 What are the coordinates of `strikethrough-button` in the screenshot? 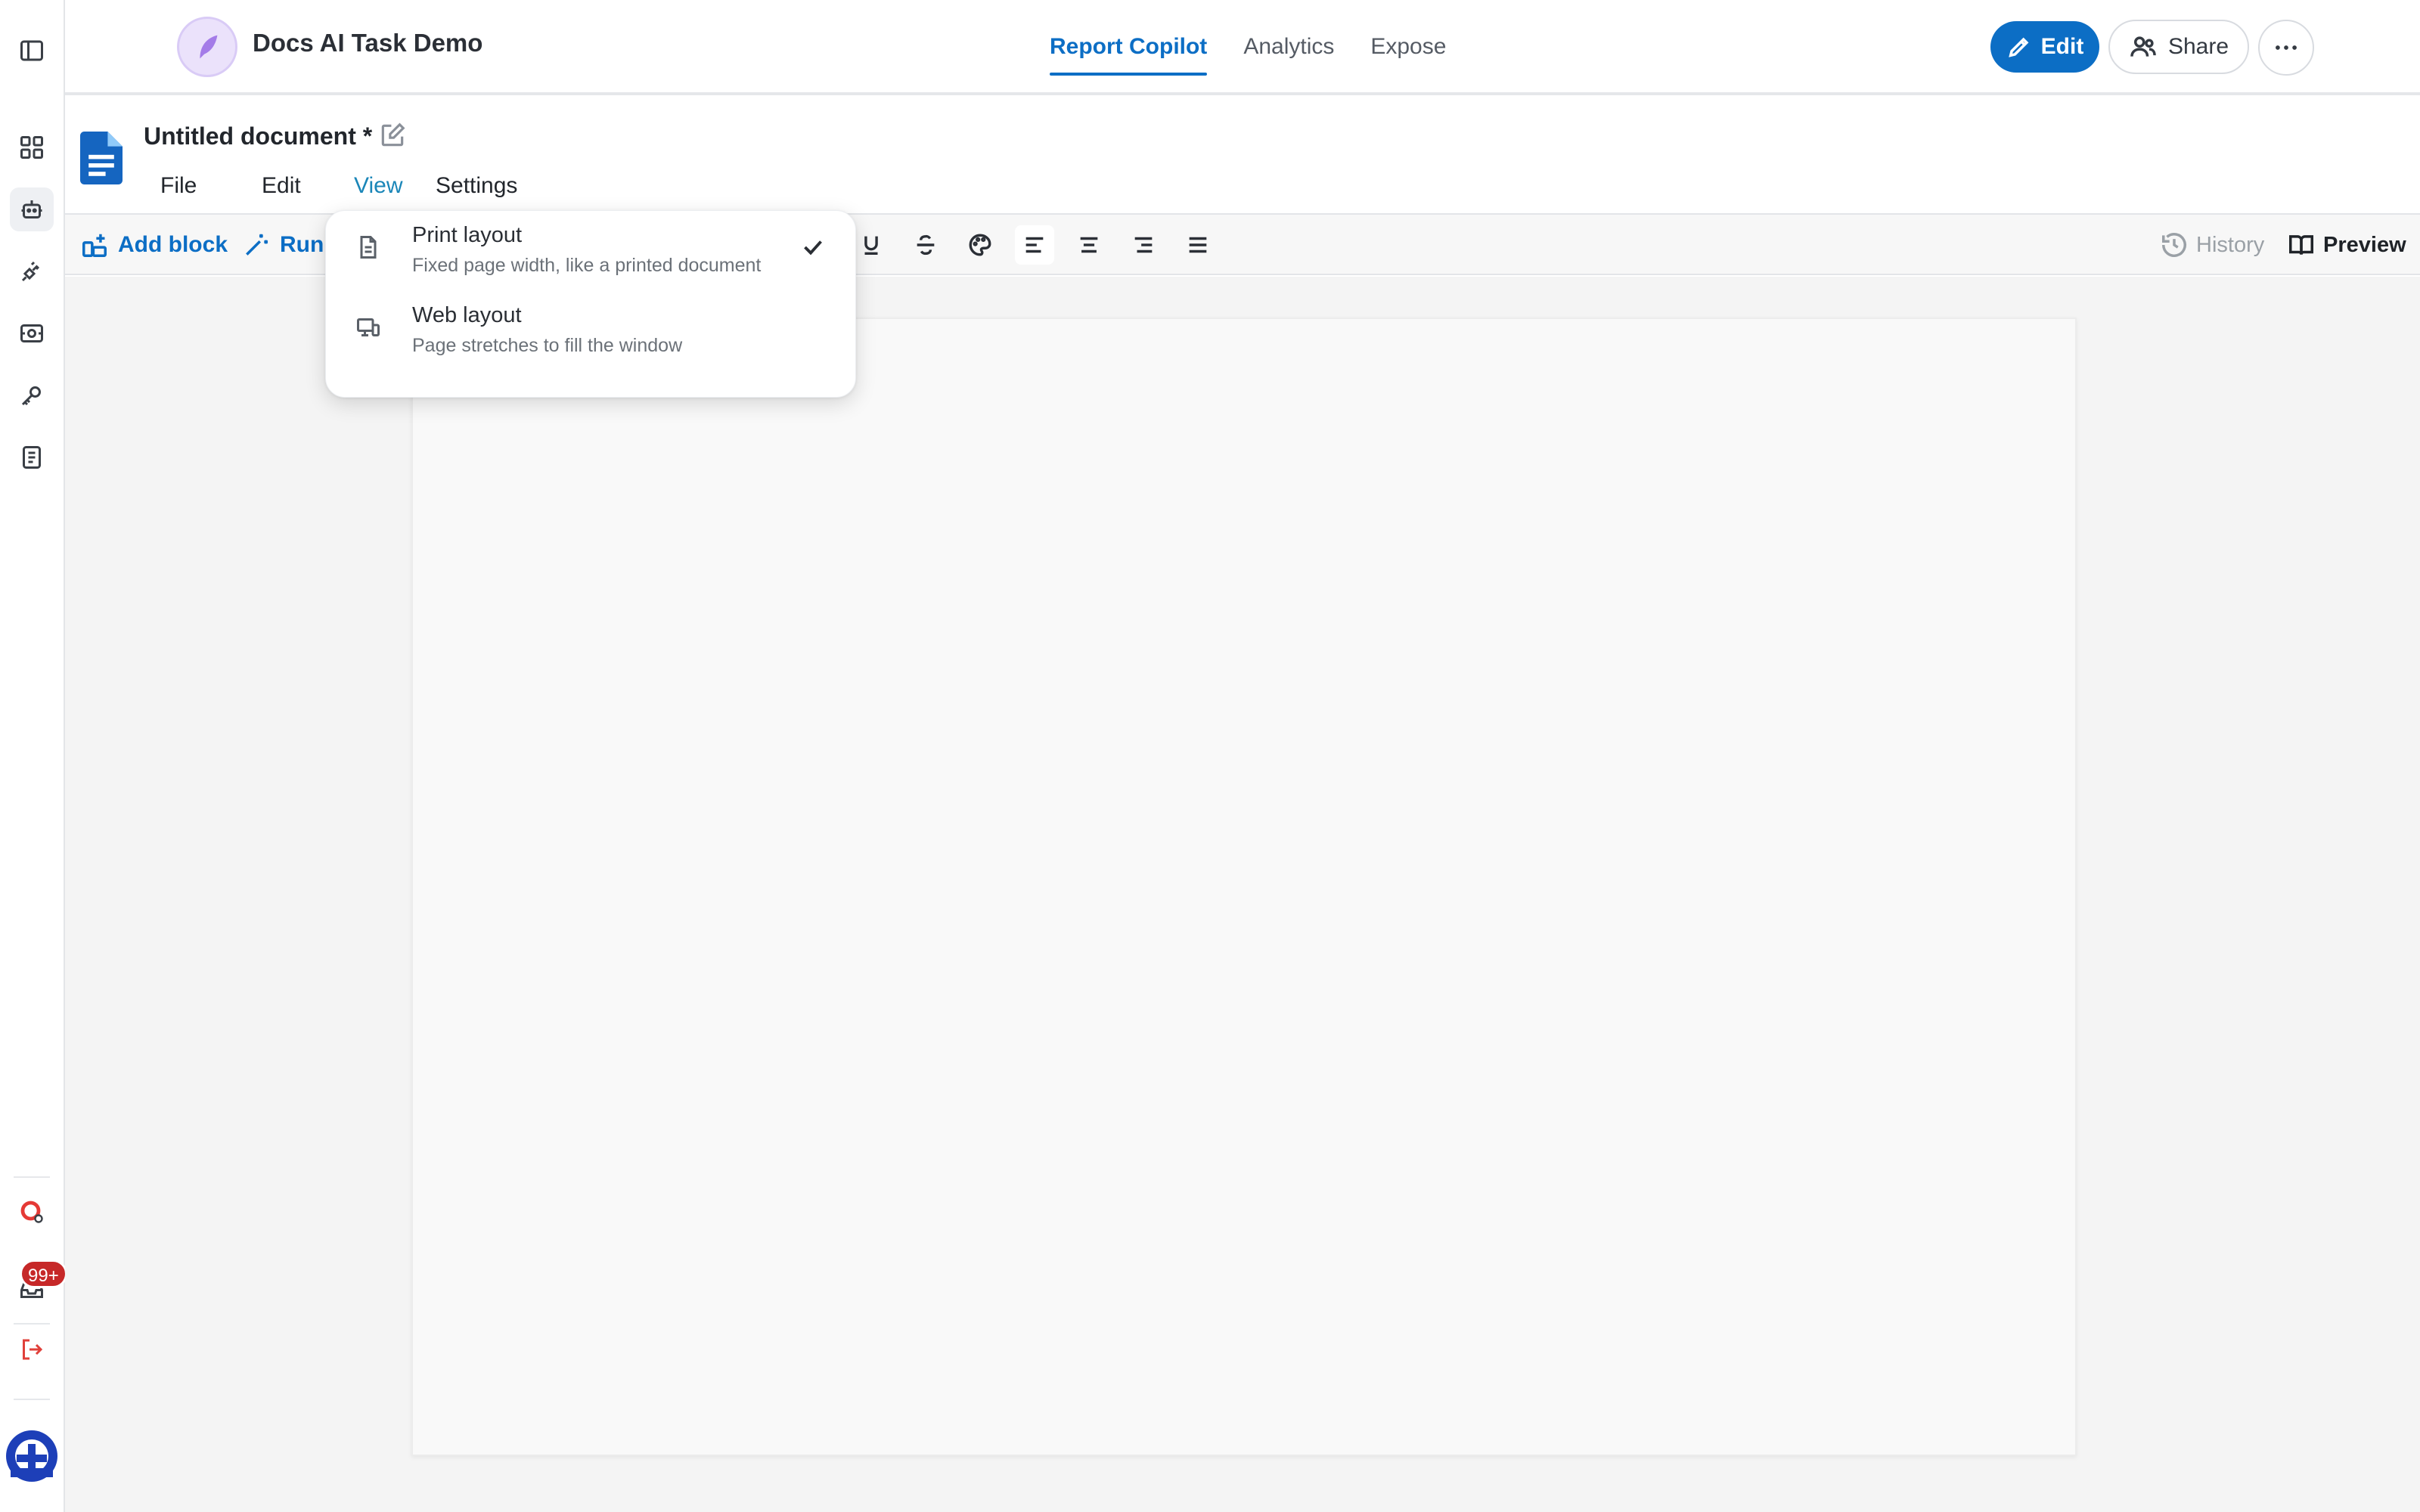 It's located at (925, 245).